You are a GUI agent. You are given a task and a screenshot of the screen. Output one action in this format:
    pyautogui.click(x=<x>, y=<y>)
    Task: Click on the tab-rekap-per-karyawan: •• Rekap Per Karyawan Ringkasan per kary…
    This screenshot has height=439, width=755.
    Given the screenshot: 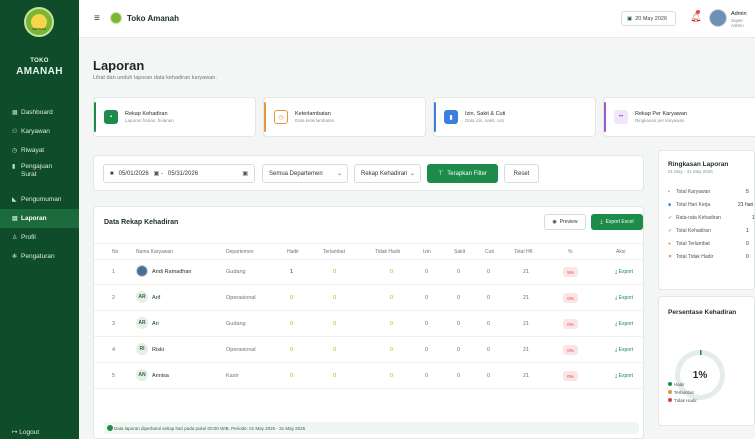 What is the action you would take?
    pyautogui.click(x=679, y=117)
    